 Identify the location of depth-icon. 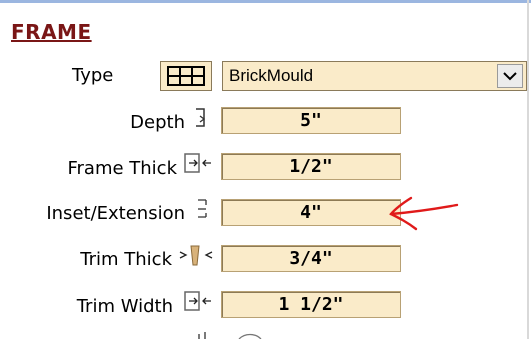
(201, 117).